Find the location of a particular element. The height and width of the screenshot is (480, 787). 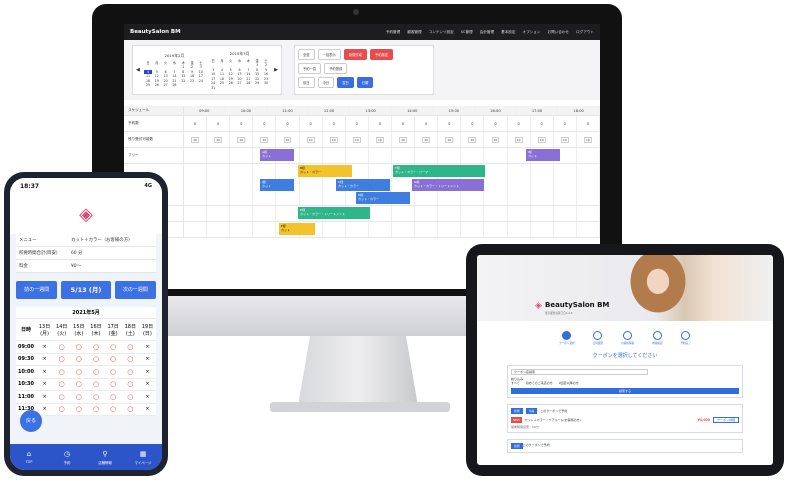

filter-option: 初めてのご来店の方 is located at coordinates (539, 383).